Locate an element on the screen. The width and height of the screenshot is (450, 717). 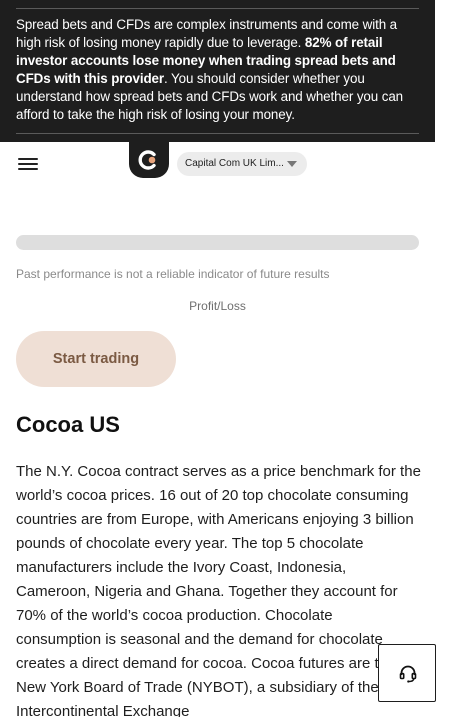
support-chat-button is located at coordinates (407, 673).